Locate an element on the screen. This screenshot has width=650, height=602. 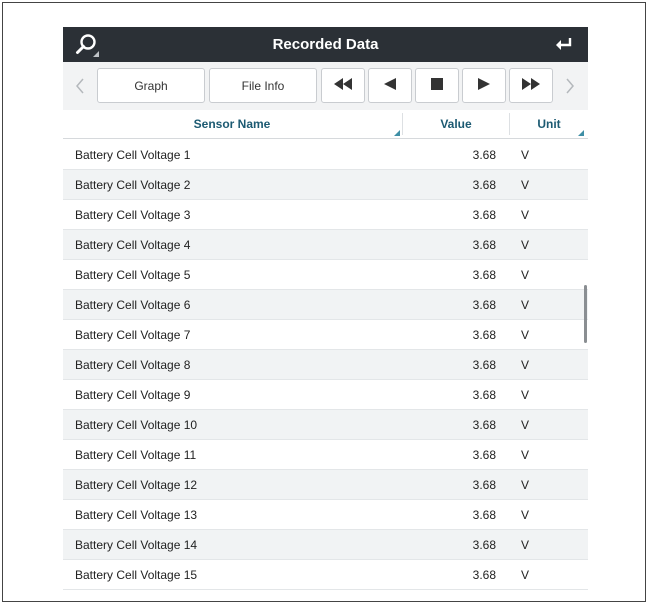
table-row: Battery Cell Voltage 5 3.68 V is located at coordinates (325, 275).